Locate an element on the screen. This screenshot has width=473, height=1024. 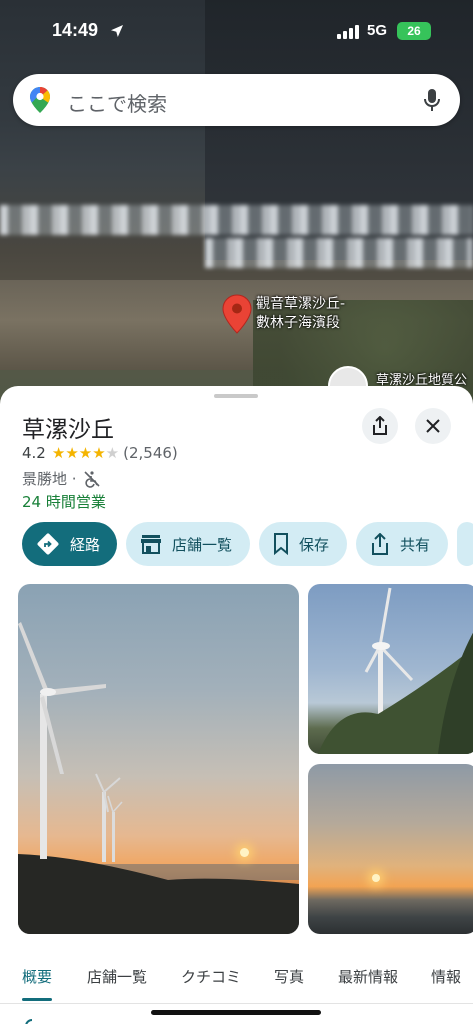
place-marker-icon is located at coordinates (237, 316).